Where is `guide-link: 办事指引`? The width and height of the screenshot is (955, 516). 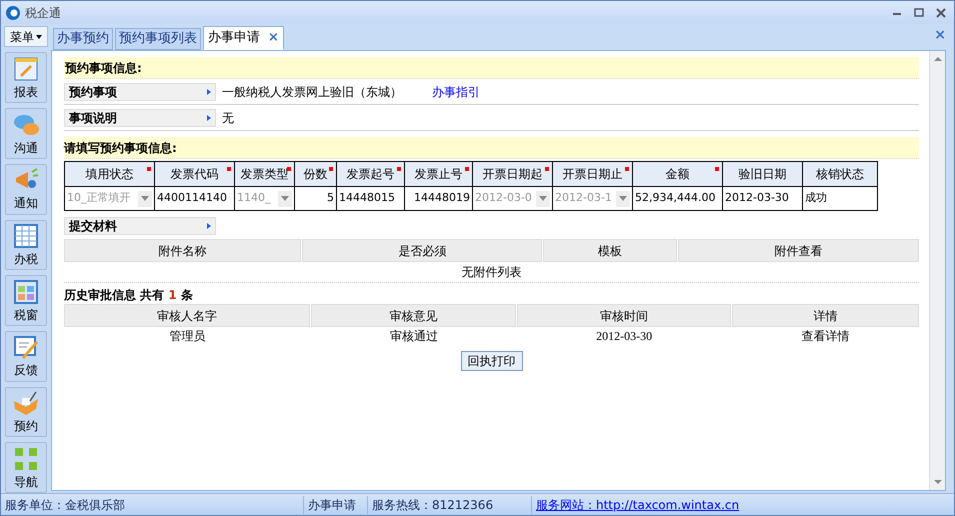
guide-link: 办事指引 is located at coordinates (456, 91).